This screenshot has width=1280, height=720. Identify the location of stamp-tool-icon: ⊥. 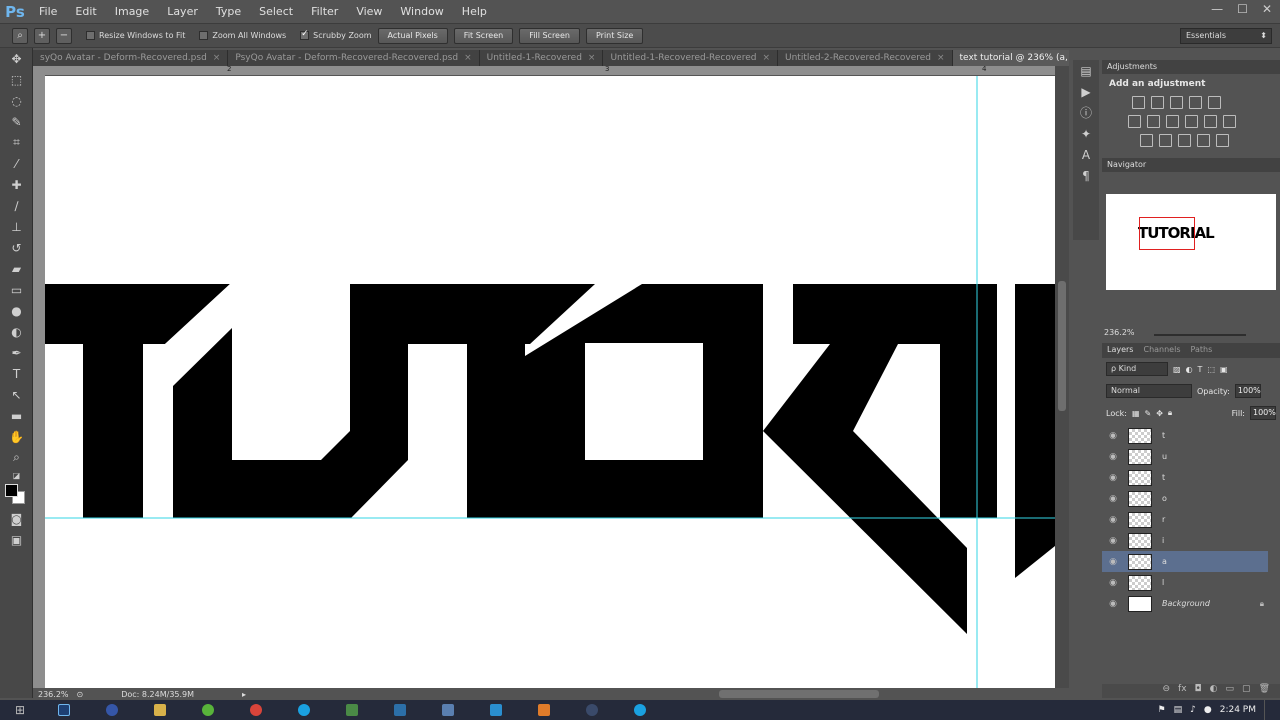
(16, 226).